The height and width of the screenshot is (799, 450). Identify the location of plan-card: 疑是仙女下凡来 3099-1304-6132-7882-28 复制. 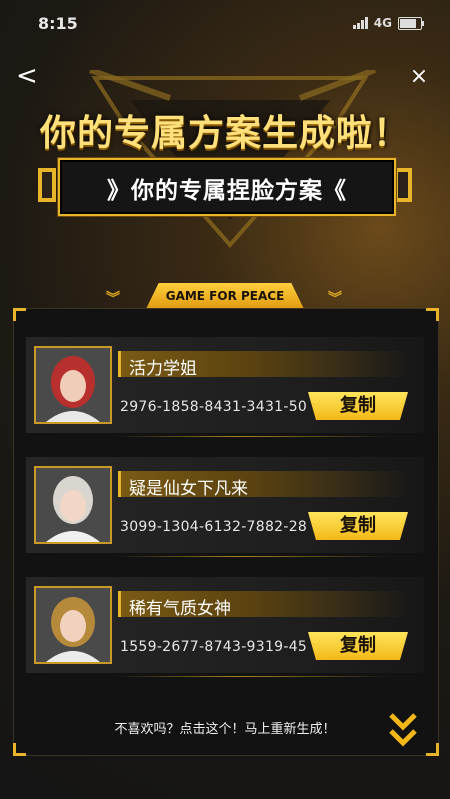
(225, 507).